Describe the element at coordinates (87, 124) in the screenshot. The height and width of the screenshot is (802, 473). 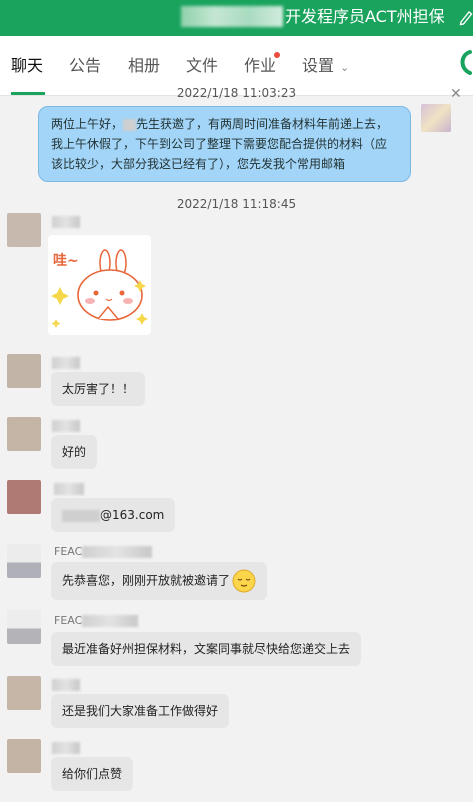
I see `message-text-part: 两位上午好，` at that location.